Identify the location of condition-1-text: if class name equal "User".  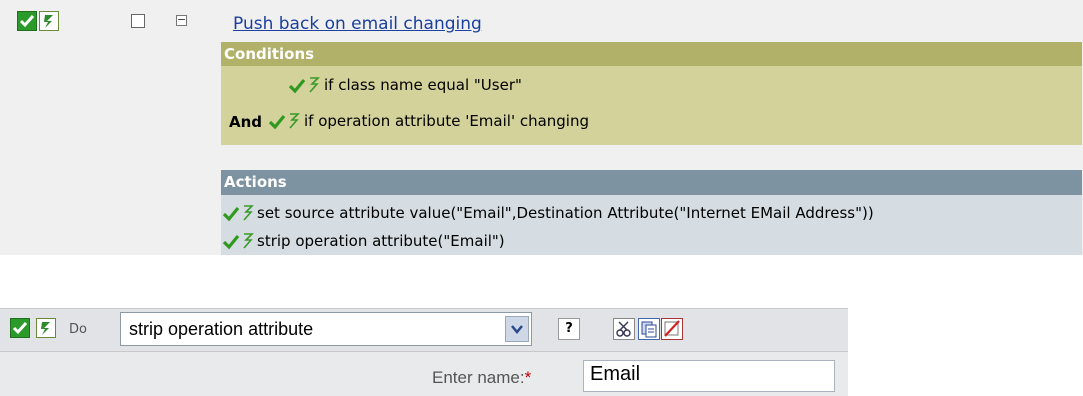
(423, 85).